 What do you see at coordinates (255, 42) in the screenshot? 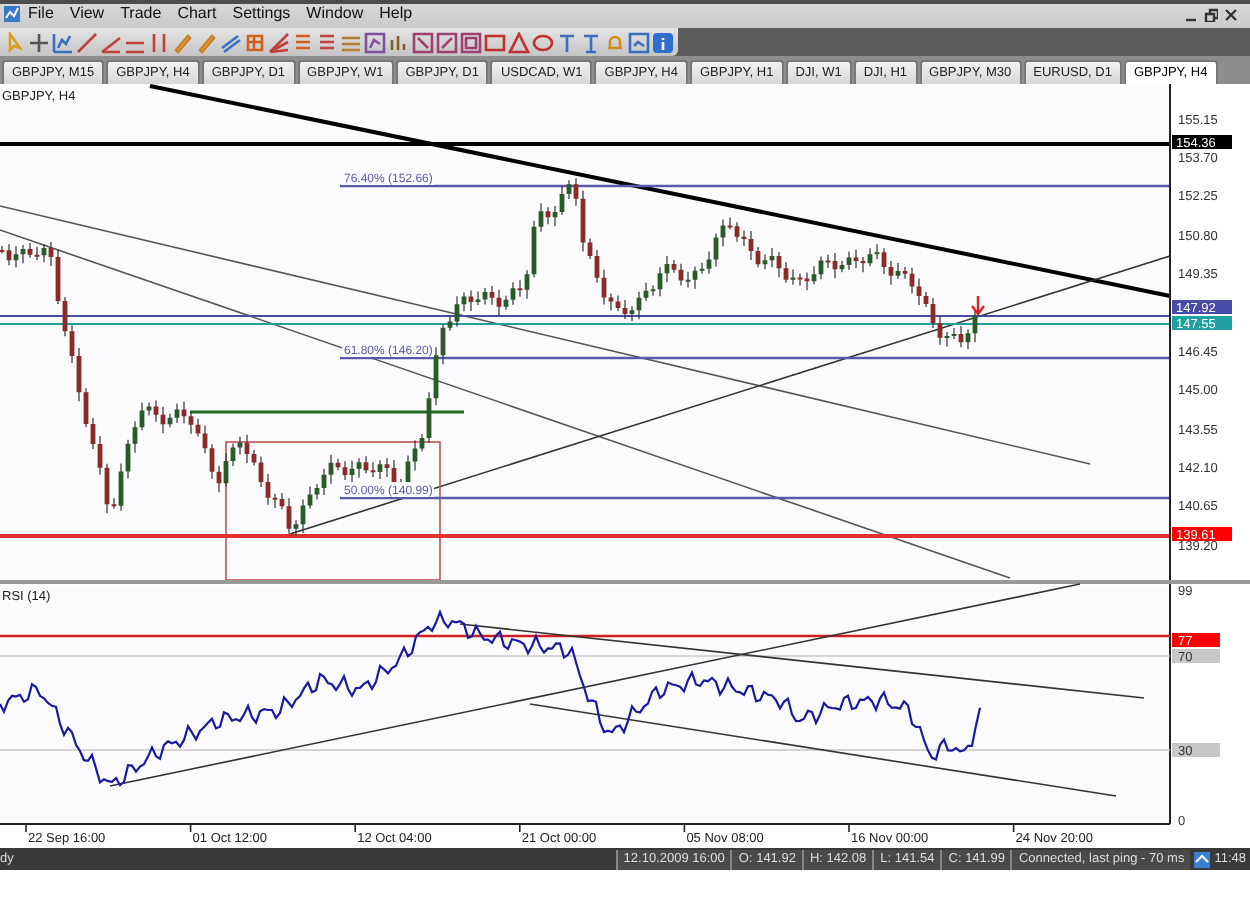
I see `grid-icon` at bounding box center [255, 42].